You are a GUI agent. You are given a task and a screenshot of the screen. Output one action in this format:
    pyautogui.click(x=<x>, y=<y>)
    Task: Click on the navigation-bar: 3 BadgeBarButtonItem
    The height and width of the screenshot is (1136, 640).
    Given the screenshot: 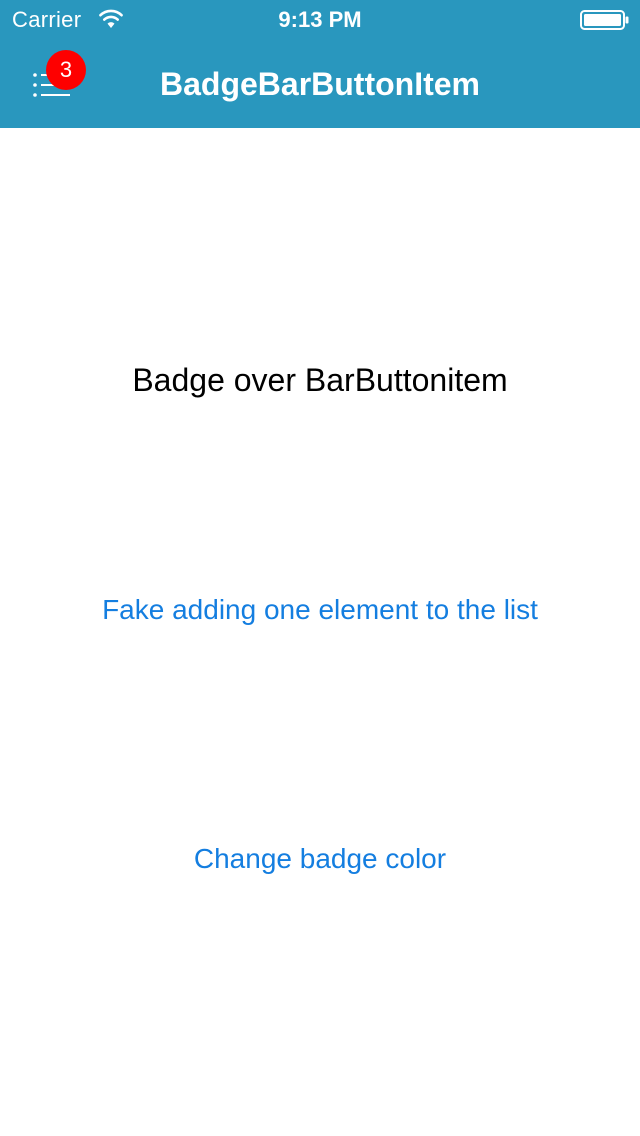 What is the action you would take?
    pyautogui.click(x=320, y=84)
    